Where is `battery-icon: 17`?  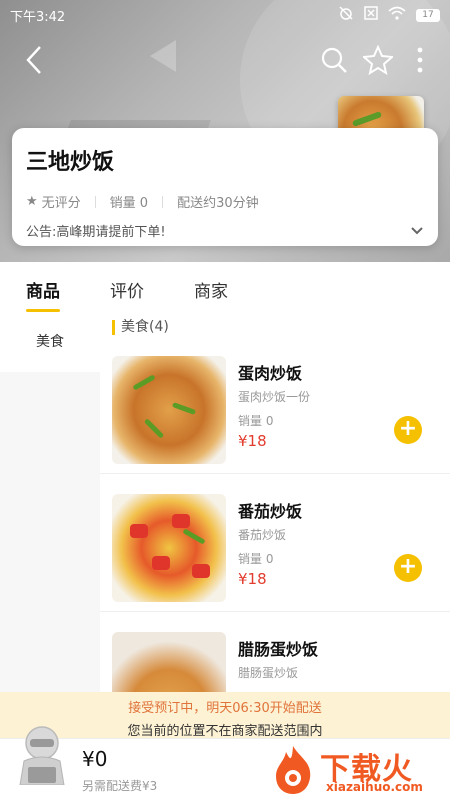
battery-icon: 17 is located at coordinates (428, 15).